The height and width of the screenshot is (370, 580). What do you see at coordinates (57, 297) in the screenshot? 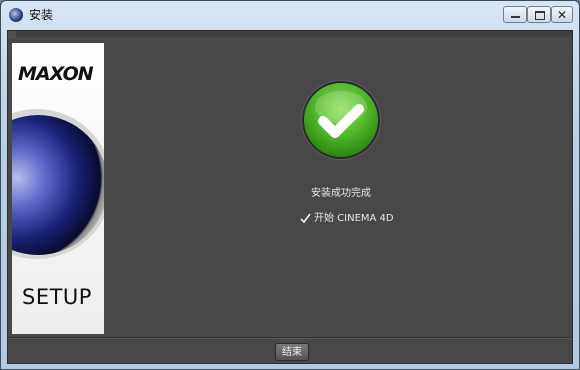
I see `setup-label: SETUP` at bounding box center [57, 297].